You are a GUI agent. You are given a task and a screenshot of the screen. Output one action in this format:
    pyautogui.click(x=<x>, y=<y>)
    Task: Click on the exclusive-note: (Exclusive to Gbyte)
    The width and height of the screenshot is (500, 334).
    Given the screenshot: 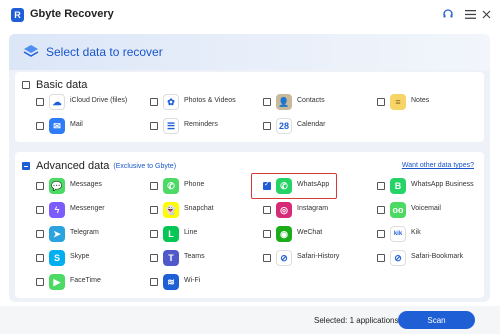 What is the action you would take?
    pyautogui.click(x=145, y=166)
    